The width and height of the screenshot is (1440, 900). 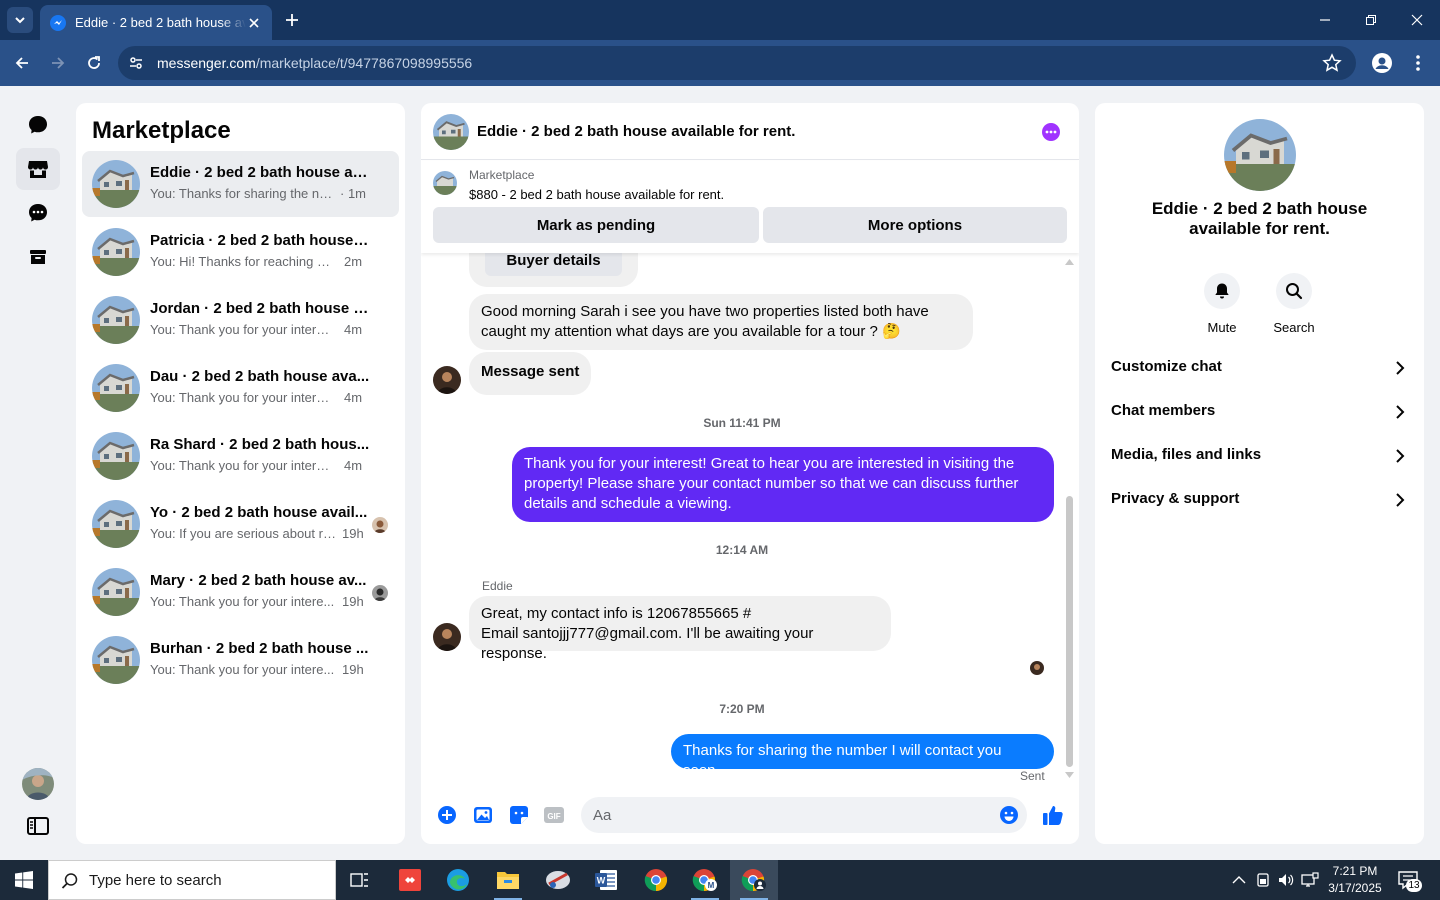 I want to click on taskbar-clock: 7:21 PM 3/17/2025, so click(x=1355, y=880).